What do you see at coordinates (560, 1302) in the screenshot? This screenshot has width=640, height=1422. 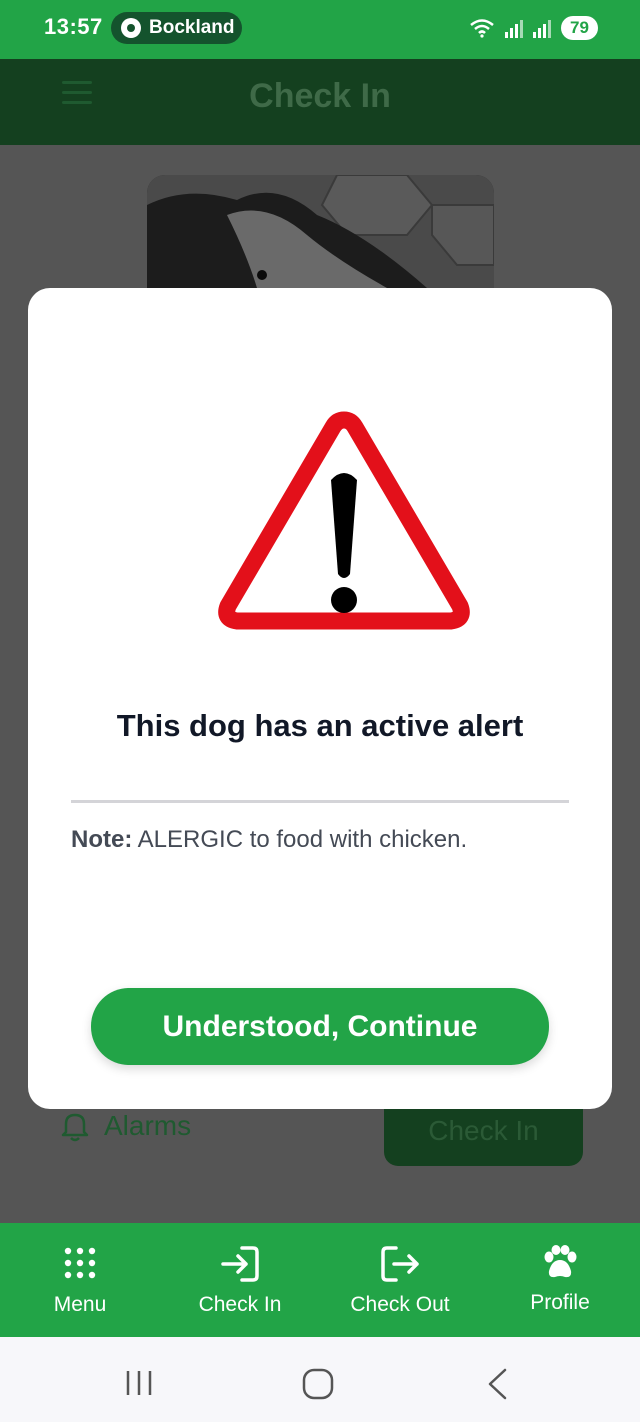 I see `nav-label-profile: Profile` at bounding box center [560, 1302].